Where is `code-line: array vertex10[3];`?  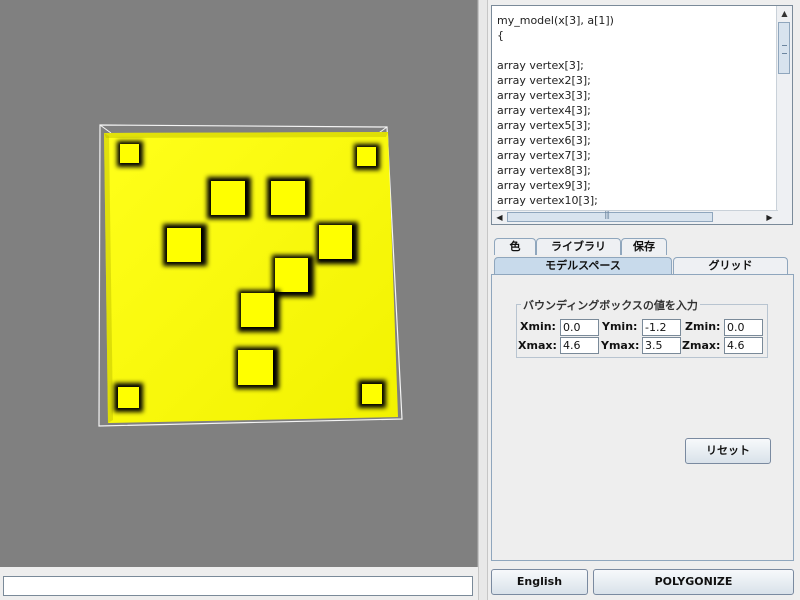 code-line: array vertex10[3]; is located at coordinates (547, 200).